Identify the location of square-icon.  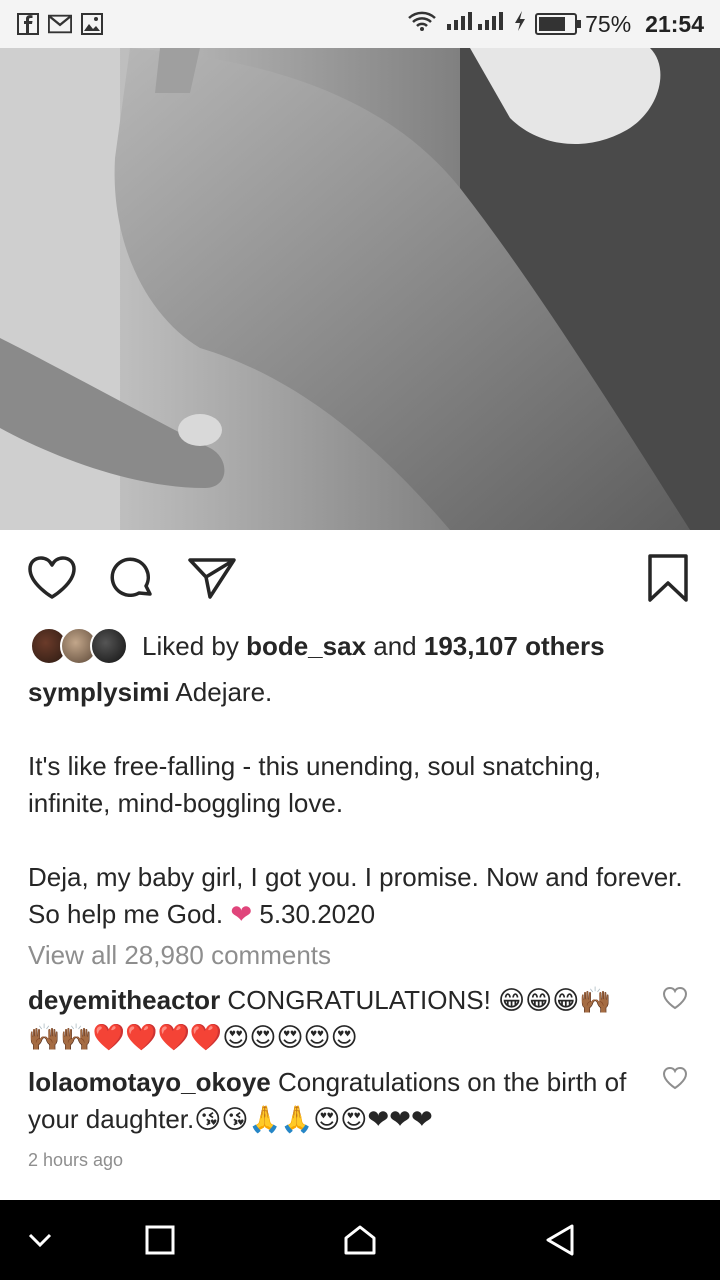
(160, 1240).